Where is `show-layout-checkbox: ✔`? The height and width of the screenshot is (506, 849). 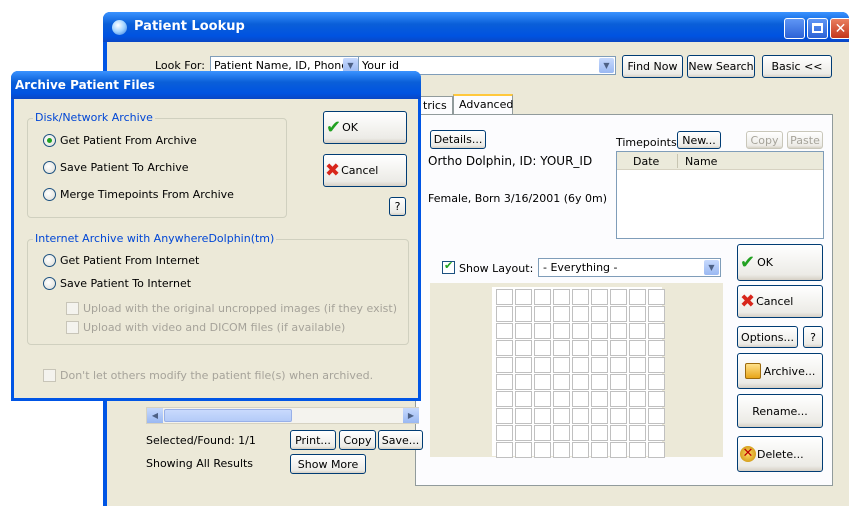 show-layout-checkbox: ✔ is located at coordinates (448, 266).